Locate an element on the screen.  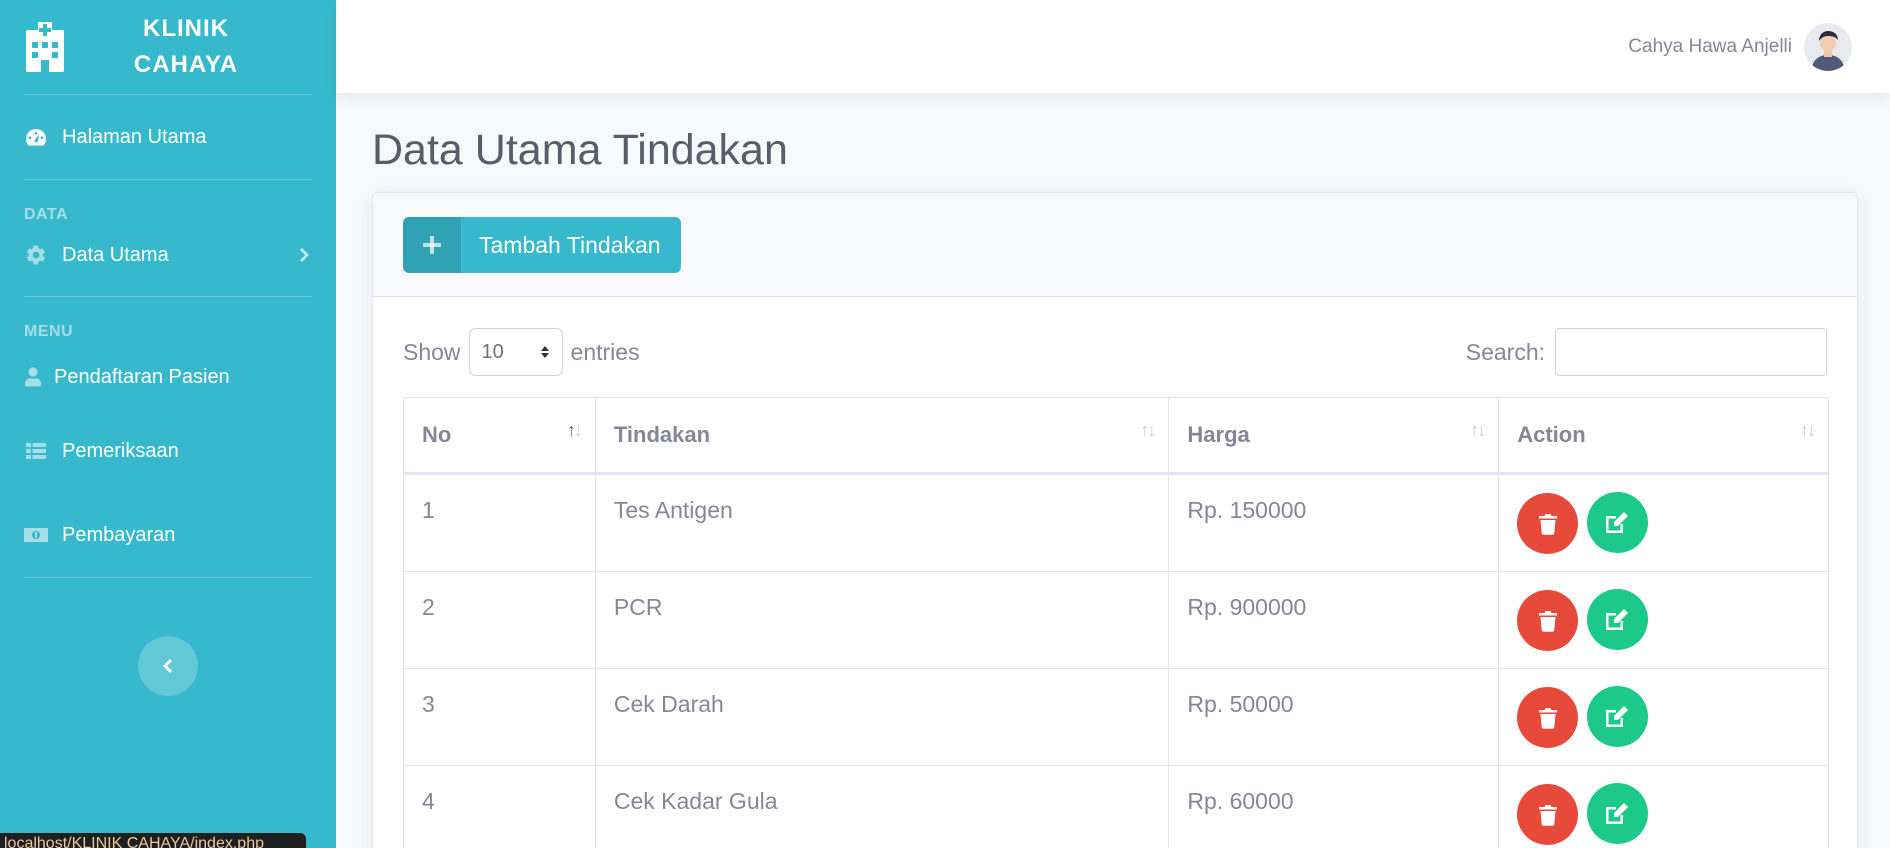
column-header-harga: Harga ↑↓ is located at coordinates (1334, 436).